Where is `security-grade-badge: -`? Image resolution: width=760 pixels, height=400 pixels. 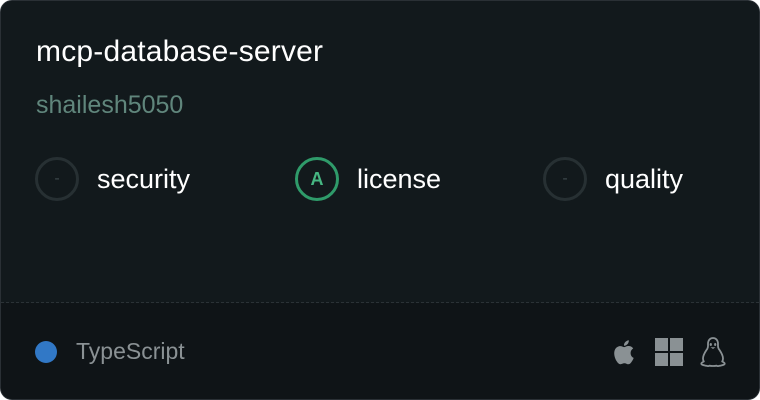
security-grade-badge: - is located at coordinates (57, 179).